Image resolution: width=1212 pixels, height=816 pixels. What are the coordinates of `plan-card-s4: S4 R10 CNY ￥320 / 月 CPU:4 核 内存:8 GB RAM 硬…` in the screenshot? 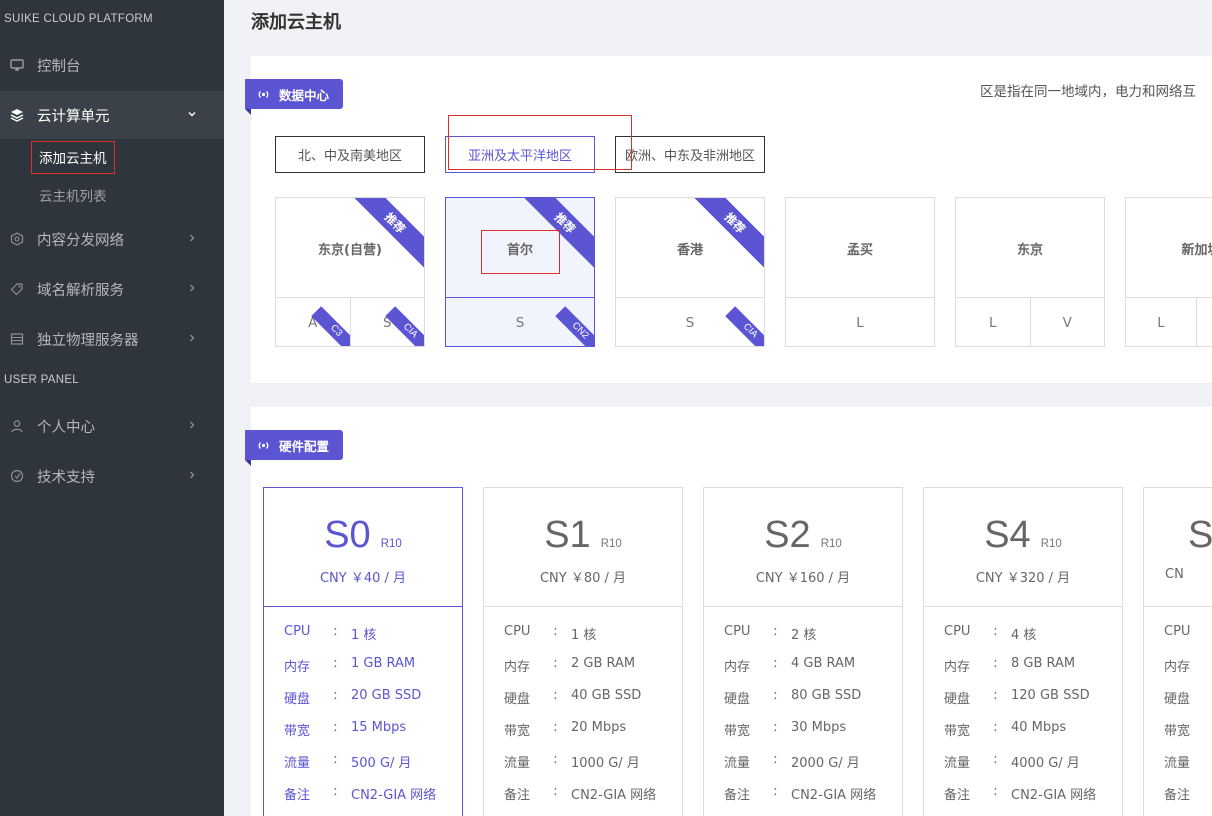 It's located at (1023, 651).